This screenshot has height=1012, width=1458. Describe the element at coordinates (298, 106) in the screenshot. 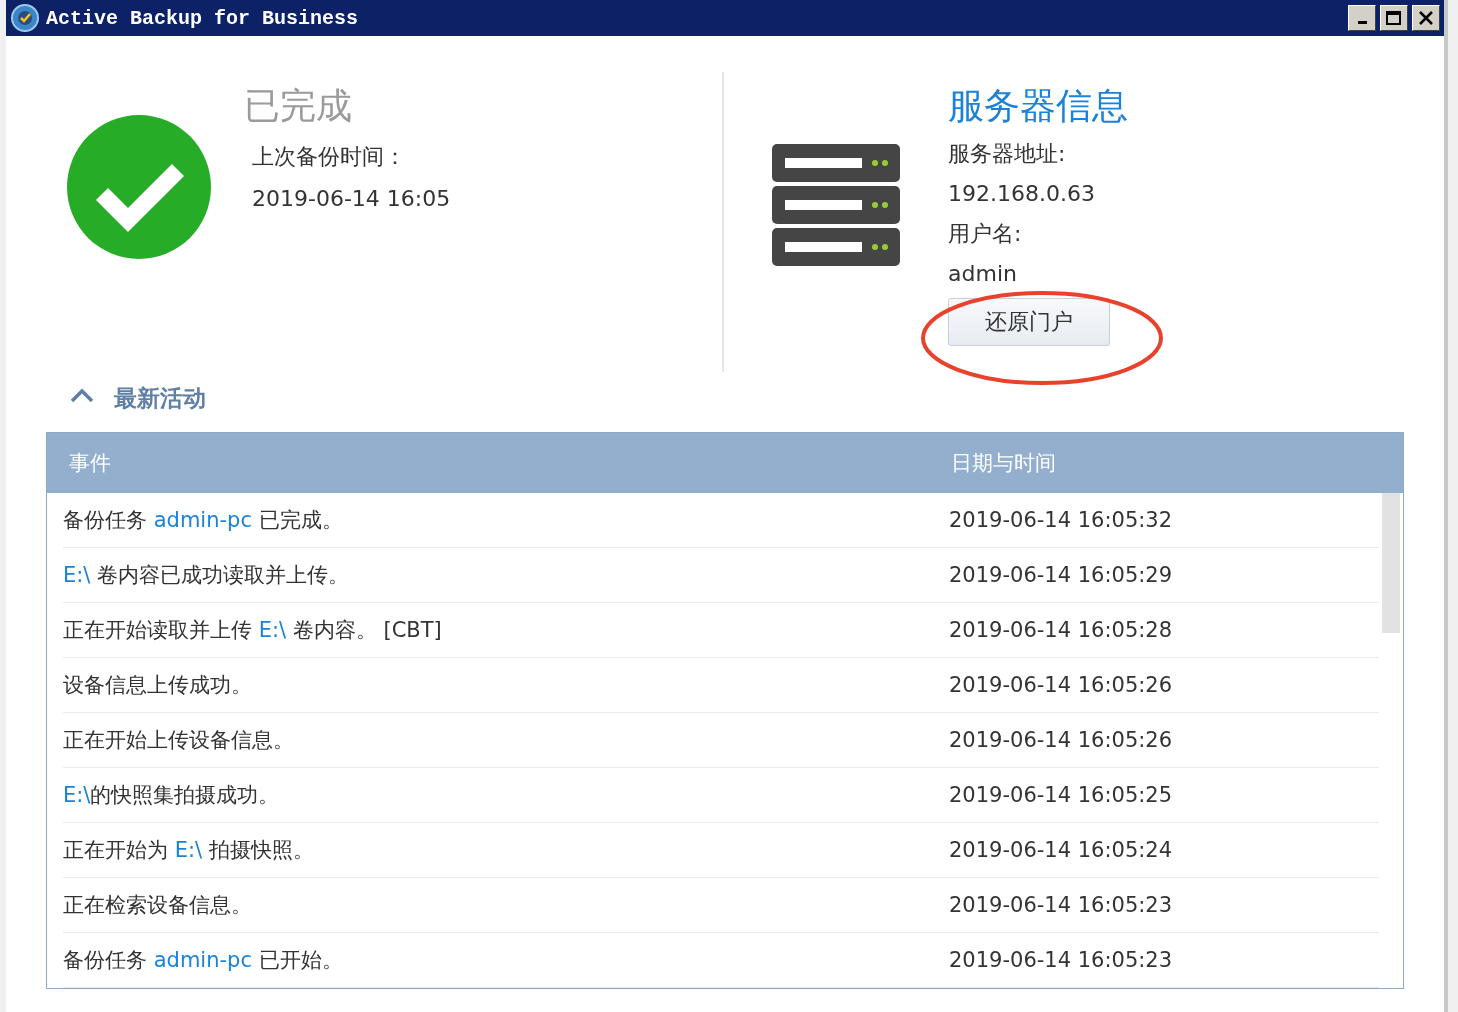

I see `status-label: 已完成` at that location.